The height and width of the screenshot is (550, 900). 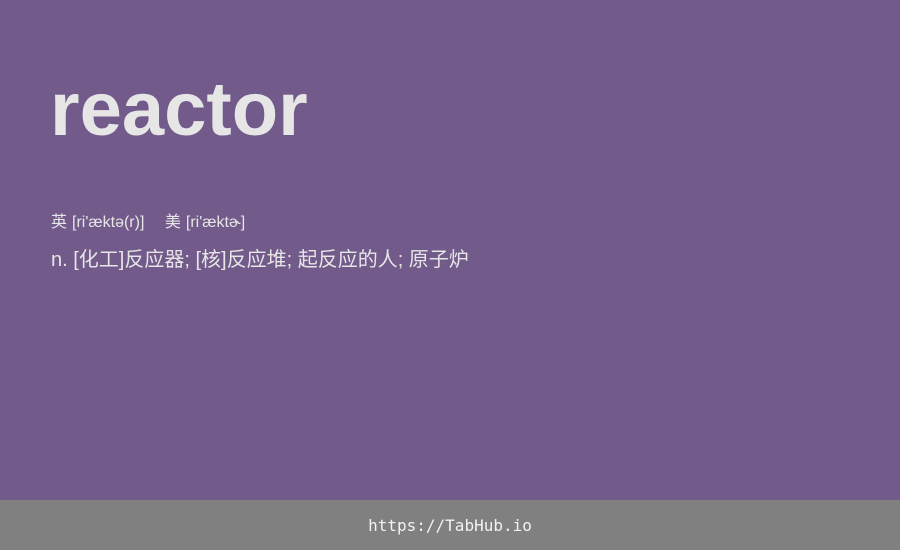 I want to click on footer-link: https://TabHub.io, so click(x=450, y=525).